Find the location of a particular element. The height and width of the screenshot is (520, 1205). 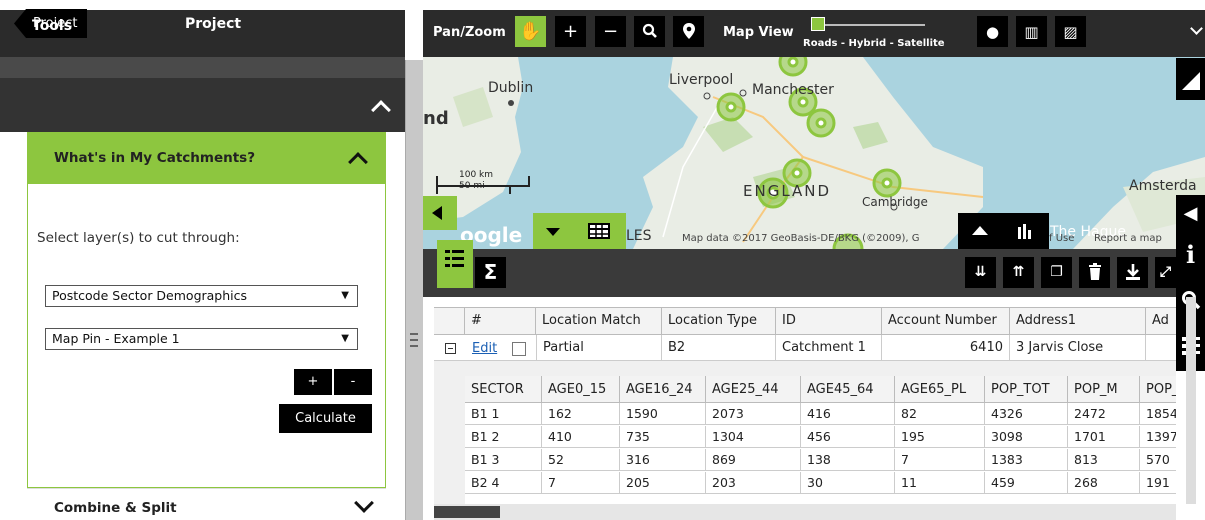

subgrid-cell: 459 is located at coordinates (1026, 483).